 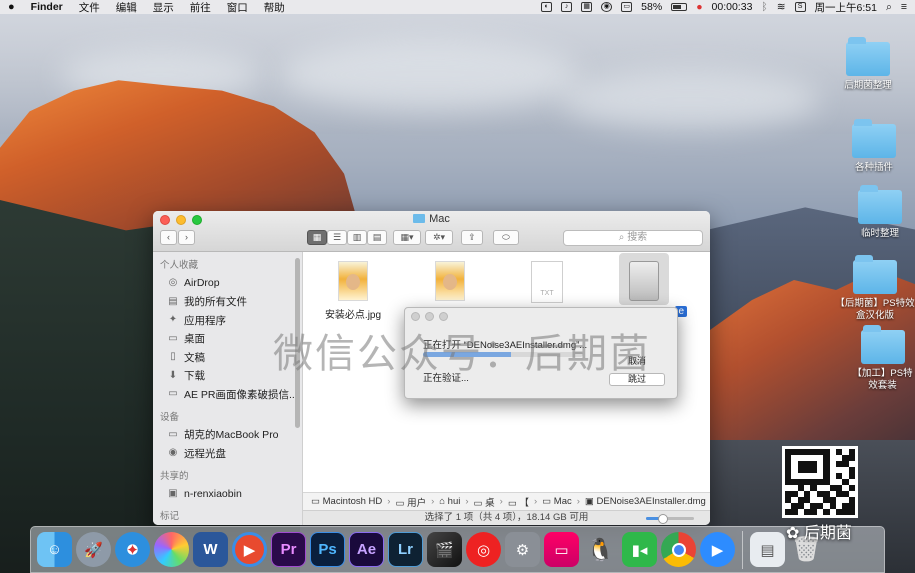 I want to click on final-cut-dock-icon: 🎬, so click(x=444, y=549).